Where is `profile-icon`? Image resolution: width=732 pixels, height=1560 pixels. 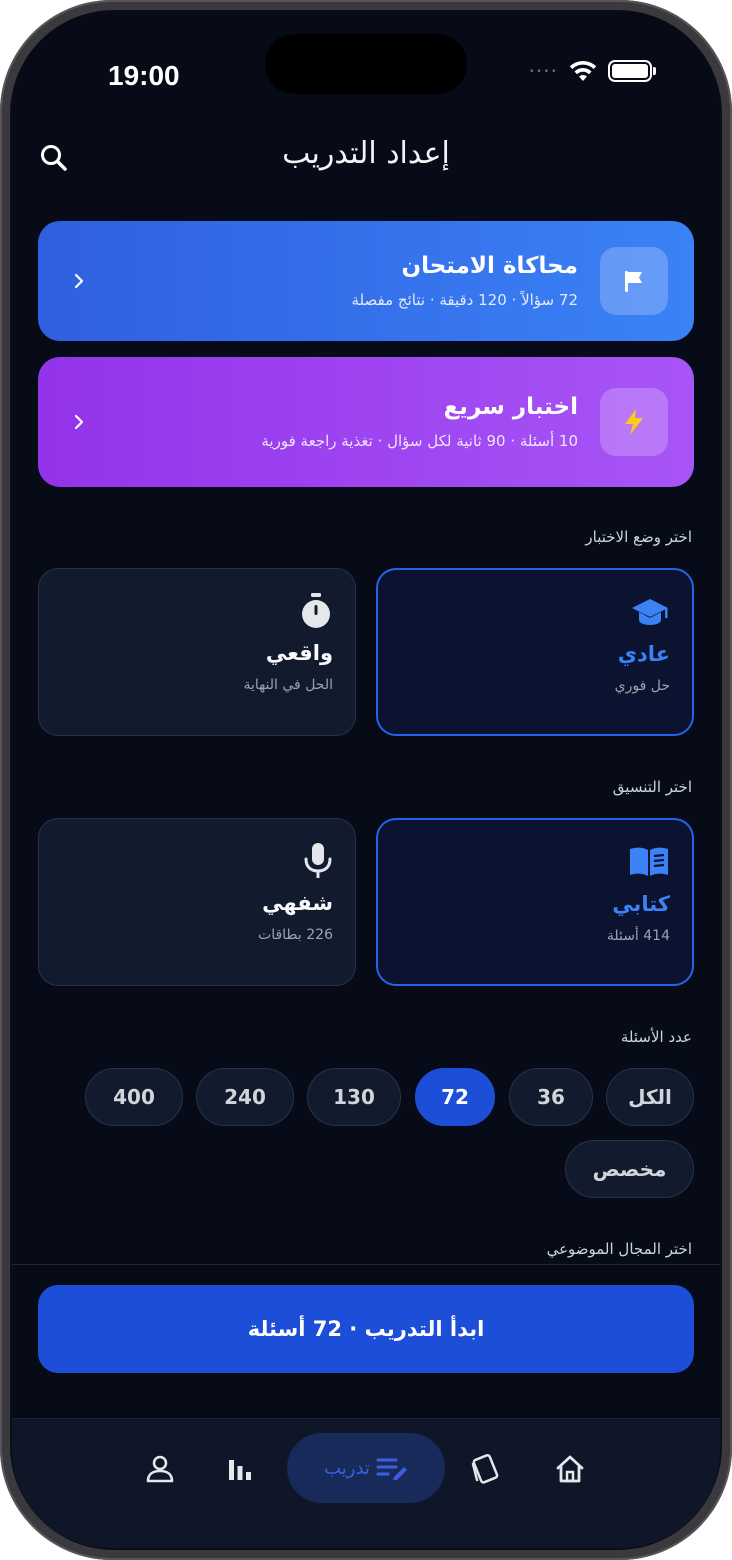
profile-icon is located at coordinates (160, 1469).